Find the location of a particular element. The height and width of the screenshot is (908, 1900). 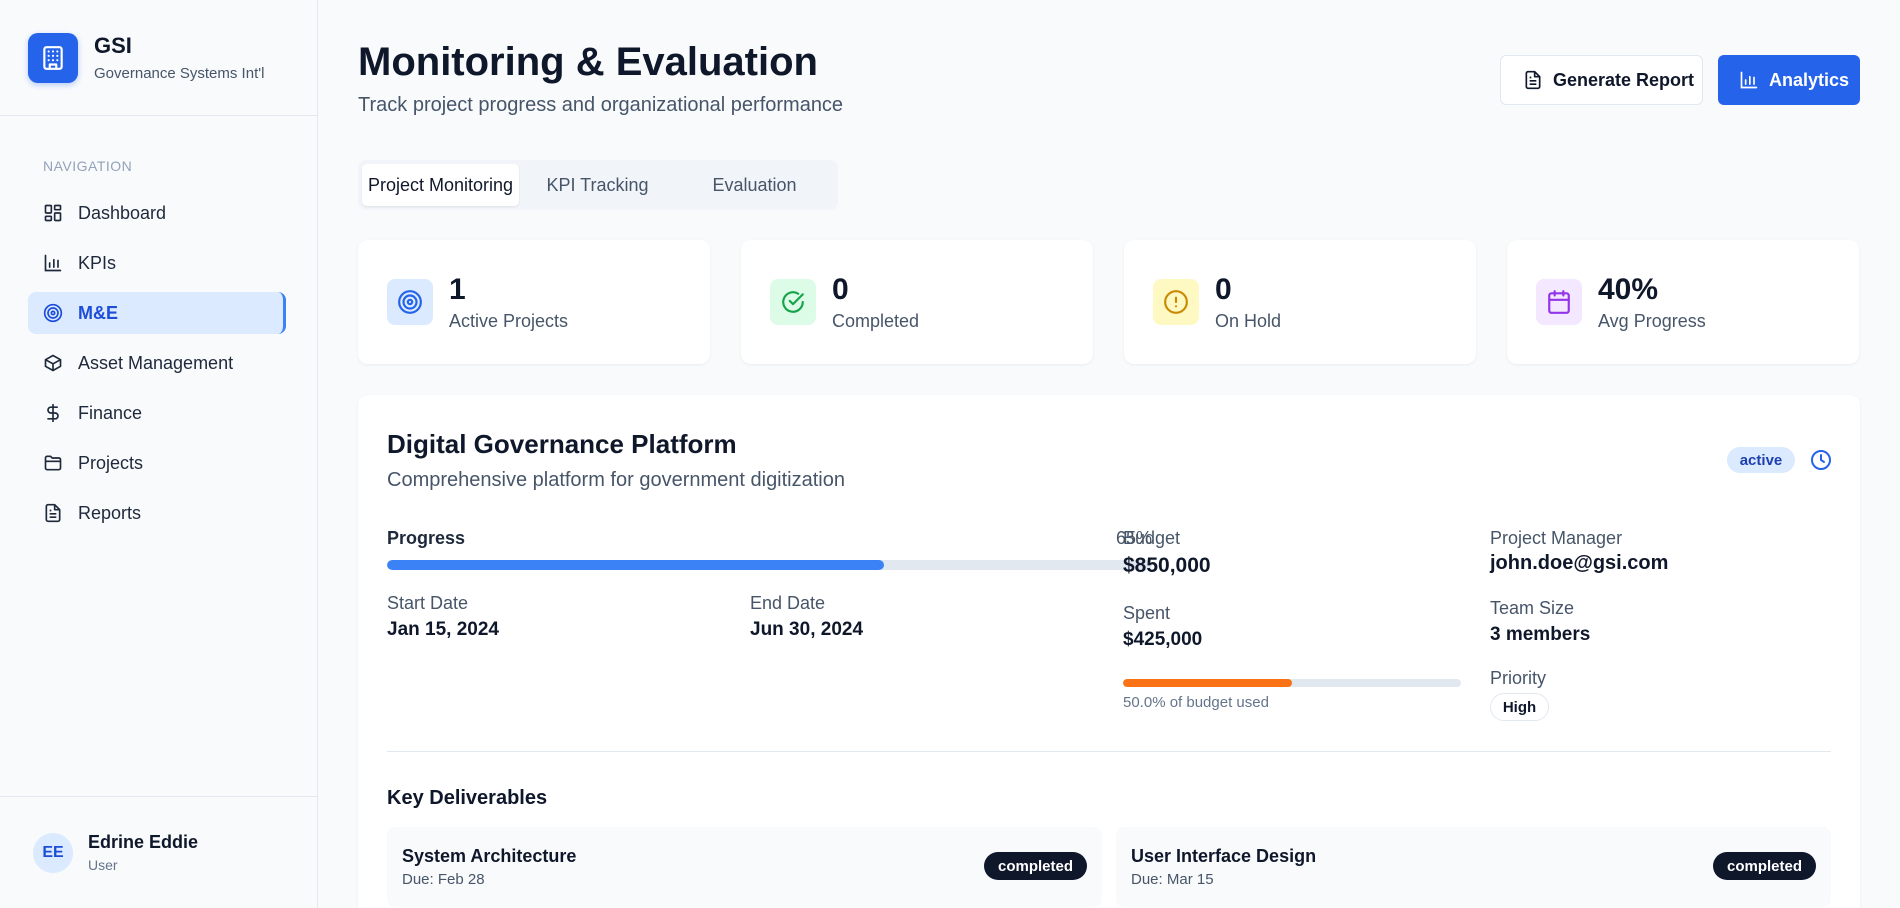

stat-value: 40% is located at coordinates (1628, 289).